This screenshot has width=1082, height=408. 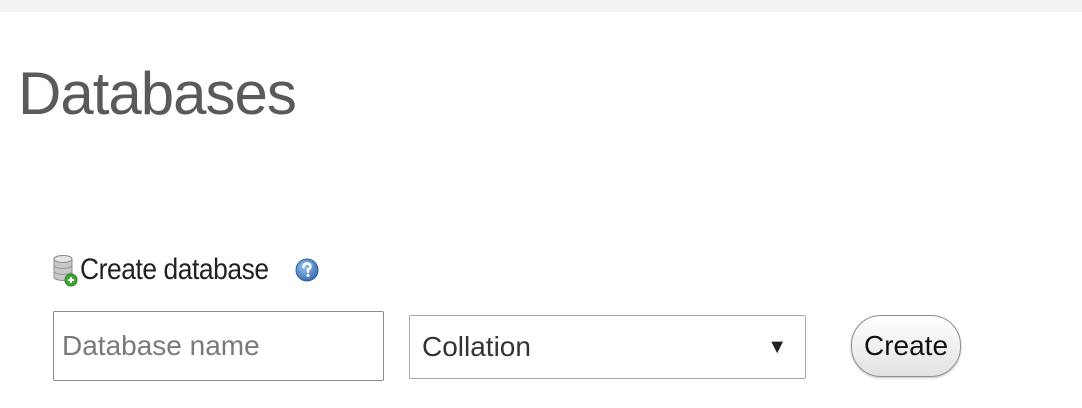 I want to click on create-database-heading: Create database, so click(x=187, y=270).